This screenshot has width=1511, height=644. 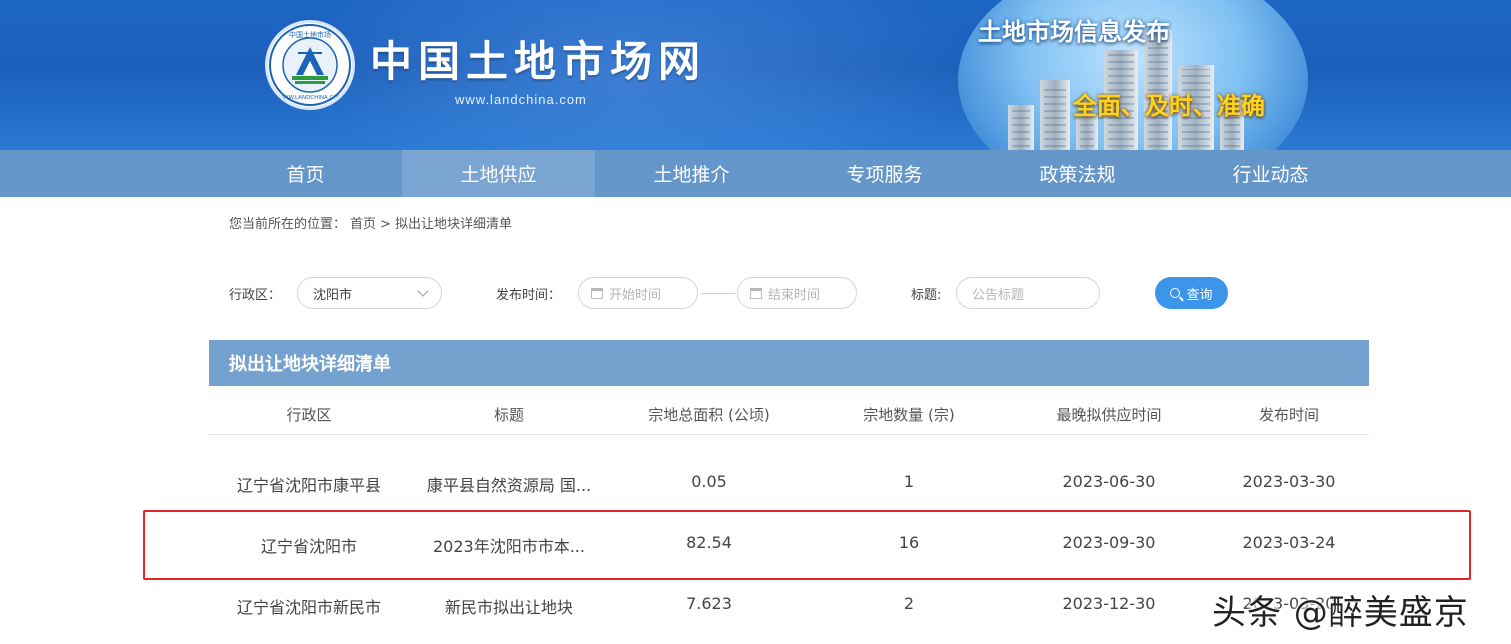 I want to click on site-logo: 中国土地市场 WWW.LANDCHINA.COM, so click(x=310, y=65).